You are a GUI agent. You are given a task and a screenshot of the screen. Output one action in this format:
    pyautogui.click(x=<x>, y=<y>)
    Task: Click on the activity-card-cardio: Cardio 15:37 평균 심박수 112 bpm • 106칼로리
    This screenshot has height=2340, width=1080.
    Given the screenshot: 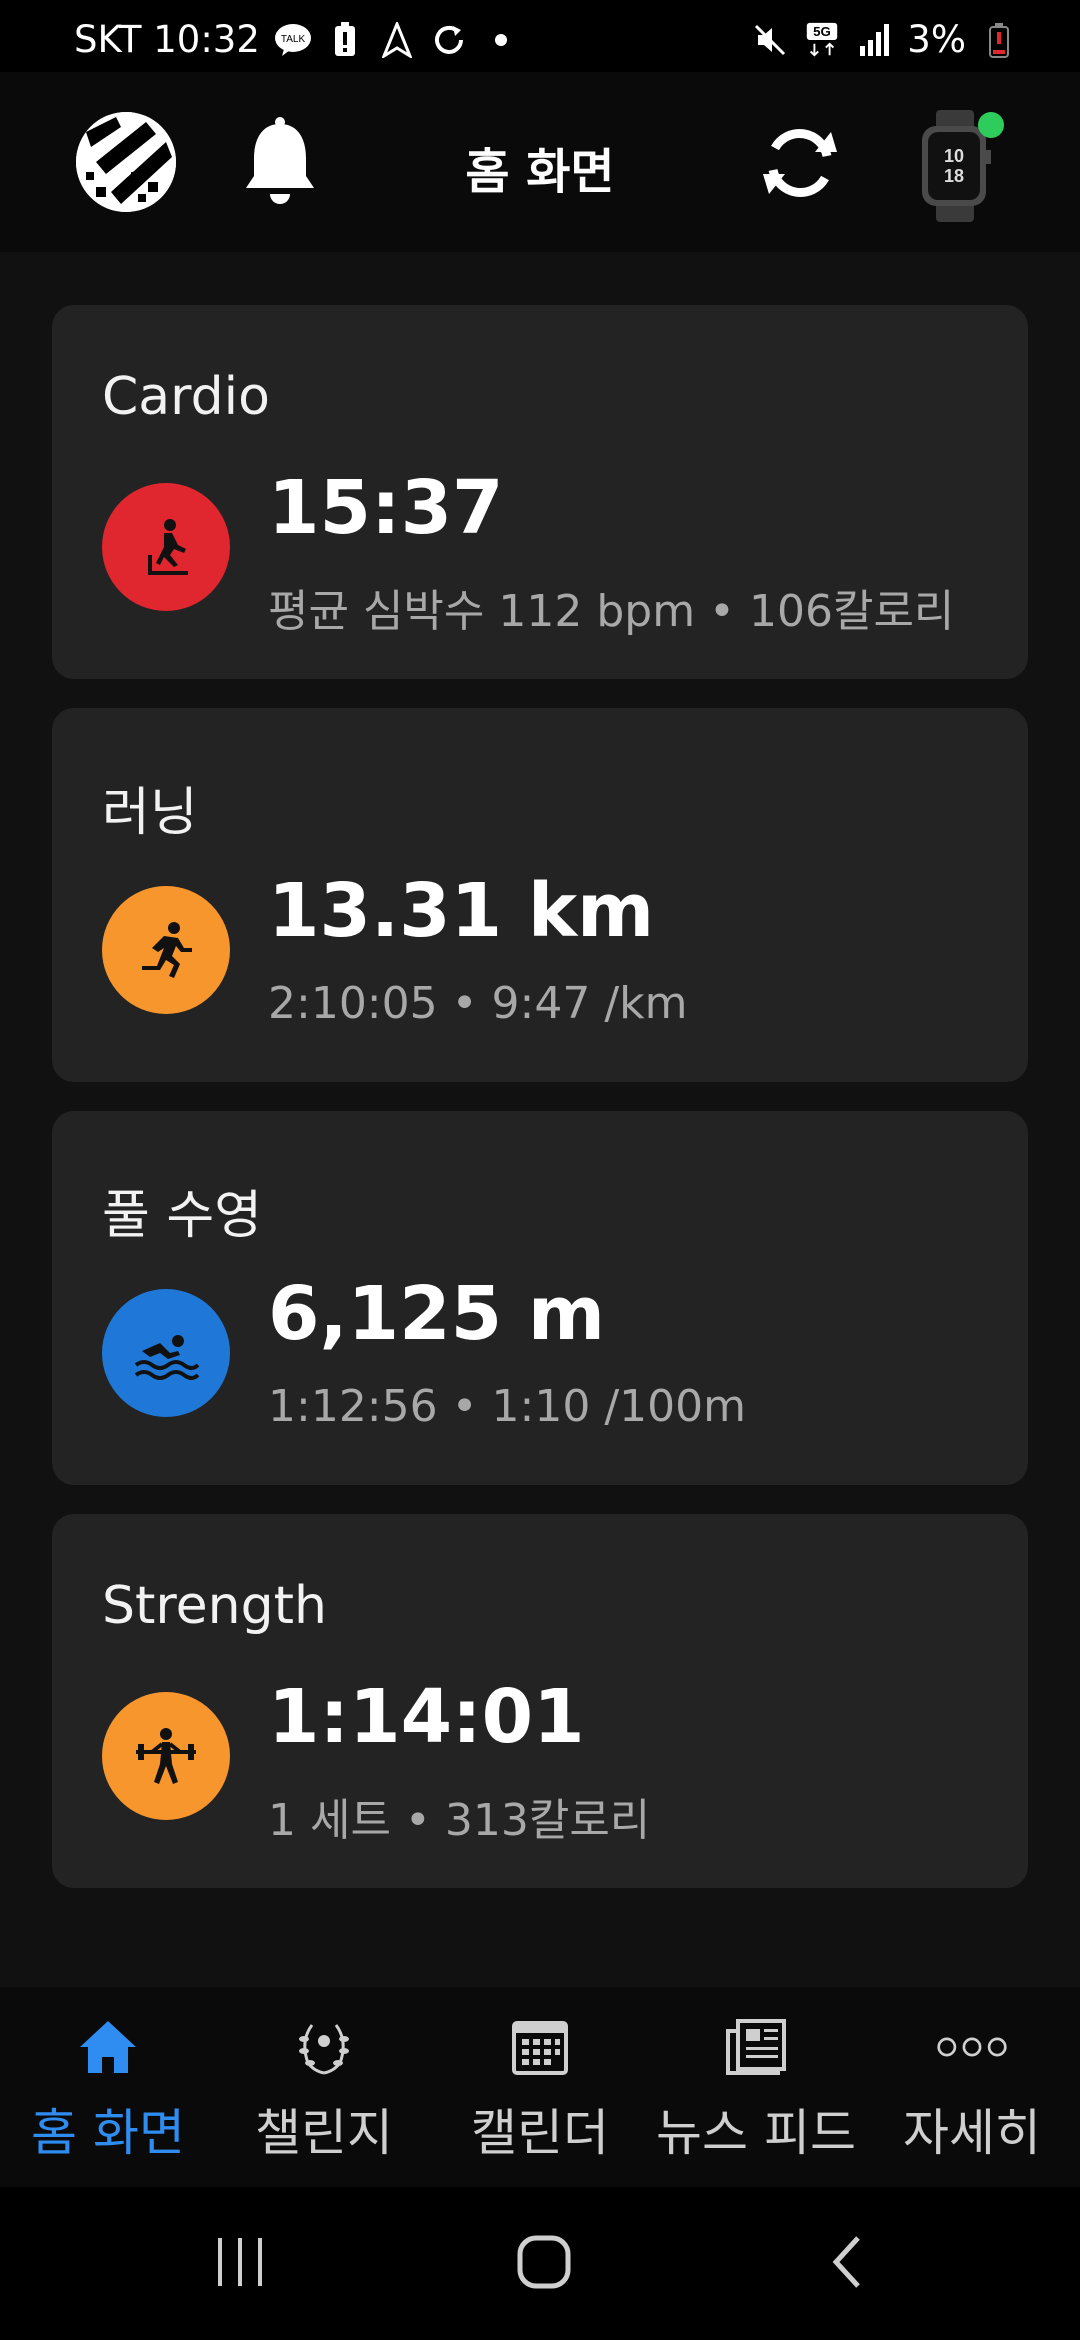 What is the action you would take?
    pyautogui.click(x=540, y=492)
    